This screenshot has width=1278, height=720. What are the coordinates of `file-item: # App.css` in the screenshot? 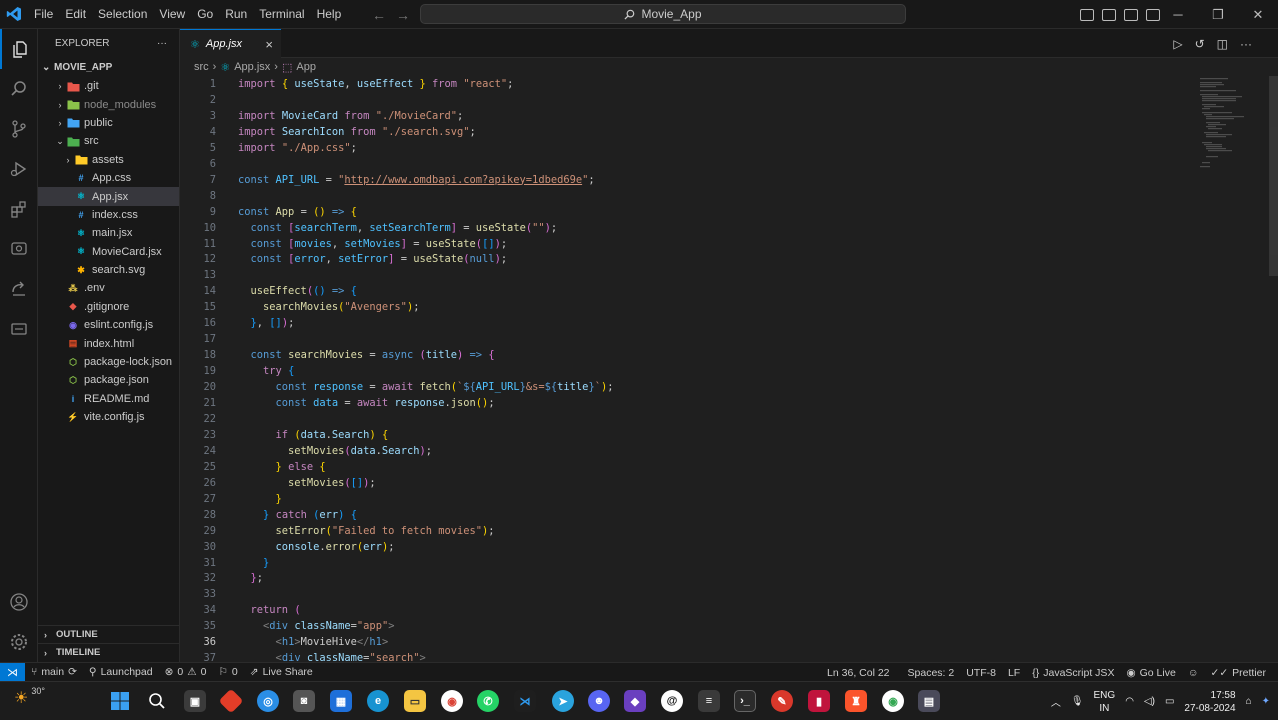 It's located at (108, 178).